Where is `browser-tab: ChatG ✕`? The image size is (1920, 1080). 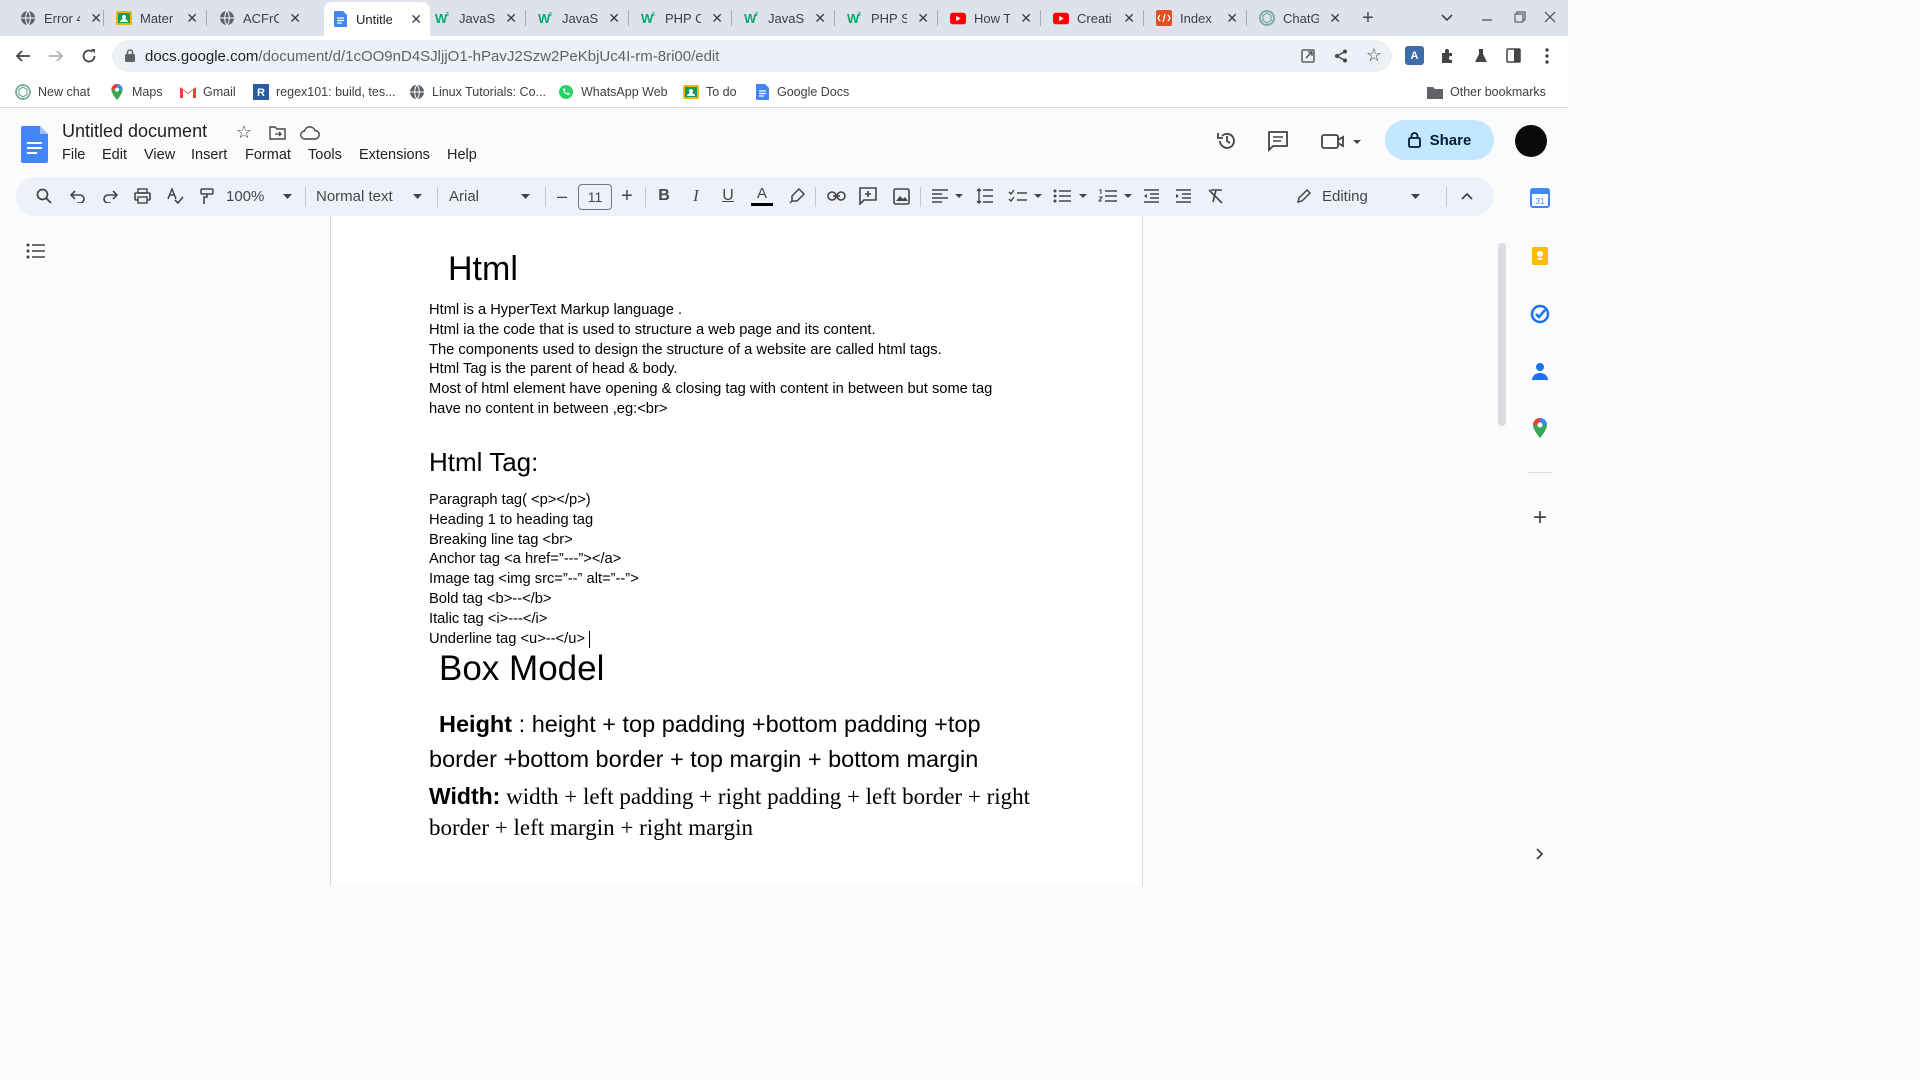
browser-tab: ChatG ✕ is located at coordinates (1300, 18).